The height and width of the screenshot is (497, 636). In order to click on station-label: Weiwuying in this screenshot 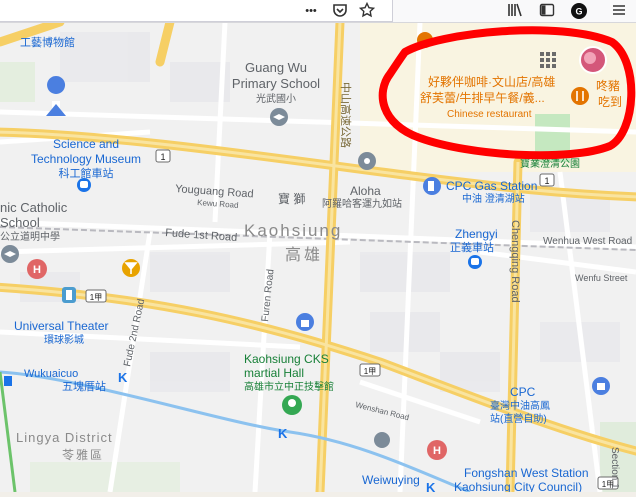, I will do `click(391, 480)`.